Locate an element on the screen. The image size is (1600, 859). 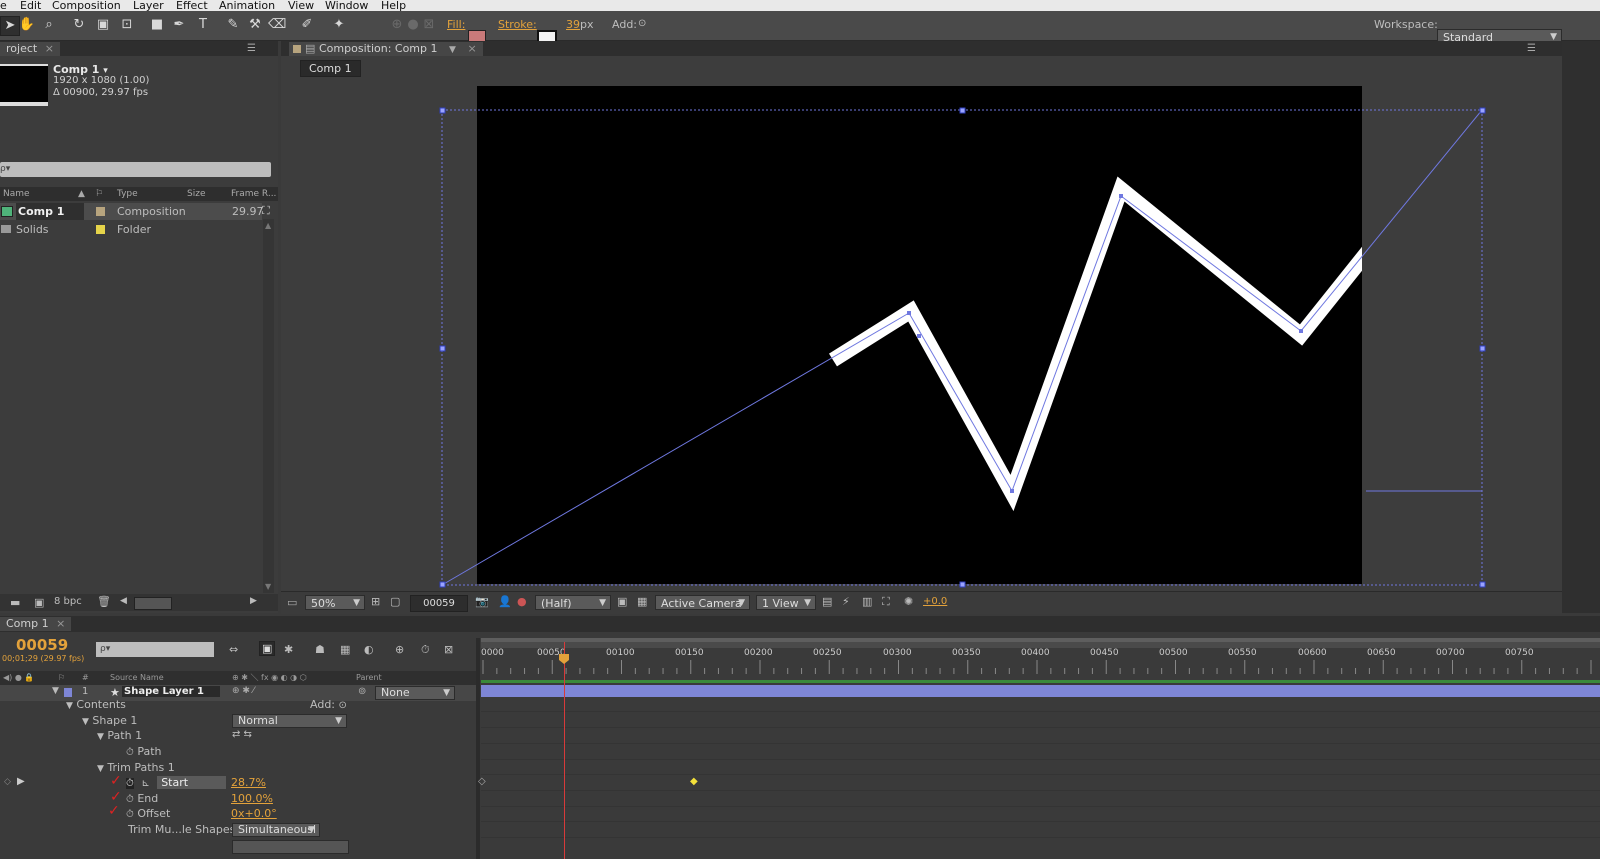
selection-tool-icon: ➤ is located at coordinates (10, 26).